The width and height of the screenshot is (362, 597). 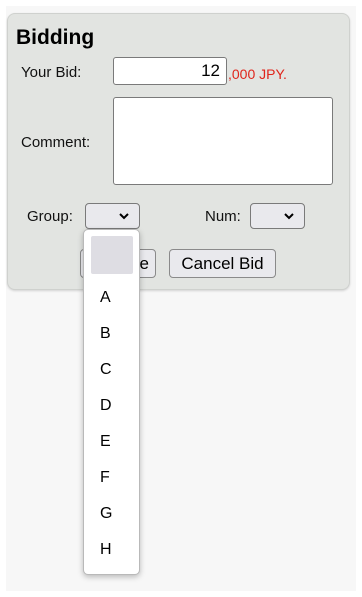 What do you see at coordinates (112, 406) in the screenshot?
I see `dropdown-option-d: D` at bounding box center [112, 406].